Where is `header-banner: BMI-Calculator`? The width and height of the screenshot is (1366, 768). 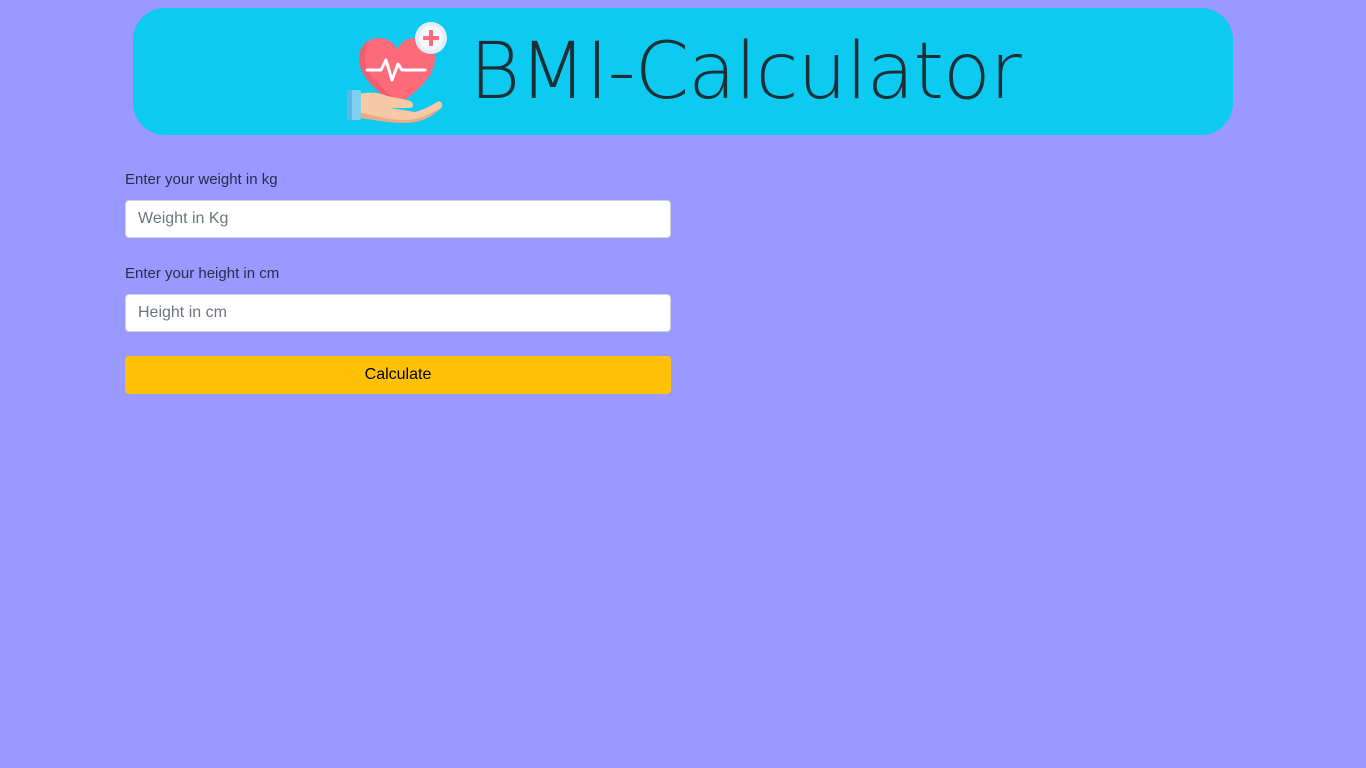 header-banner: BMI-Calculator is located at coordinates (683, 71).